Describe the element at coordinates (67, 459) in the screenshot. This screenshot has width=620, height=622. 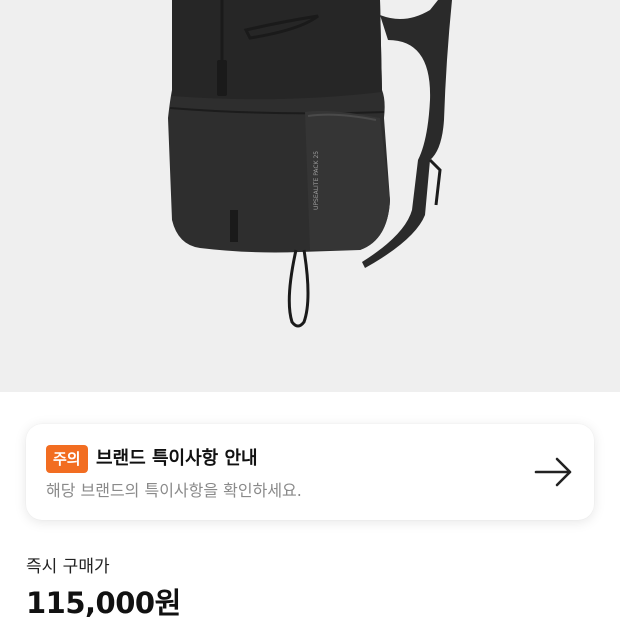
I see `caution-badge: 주의` at that location.